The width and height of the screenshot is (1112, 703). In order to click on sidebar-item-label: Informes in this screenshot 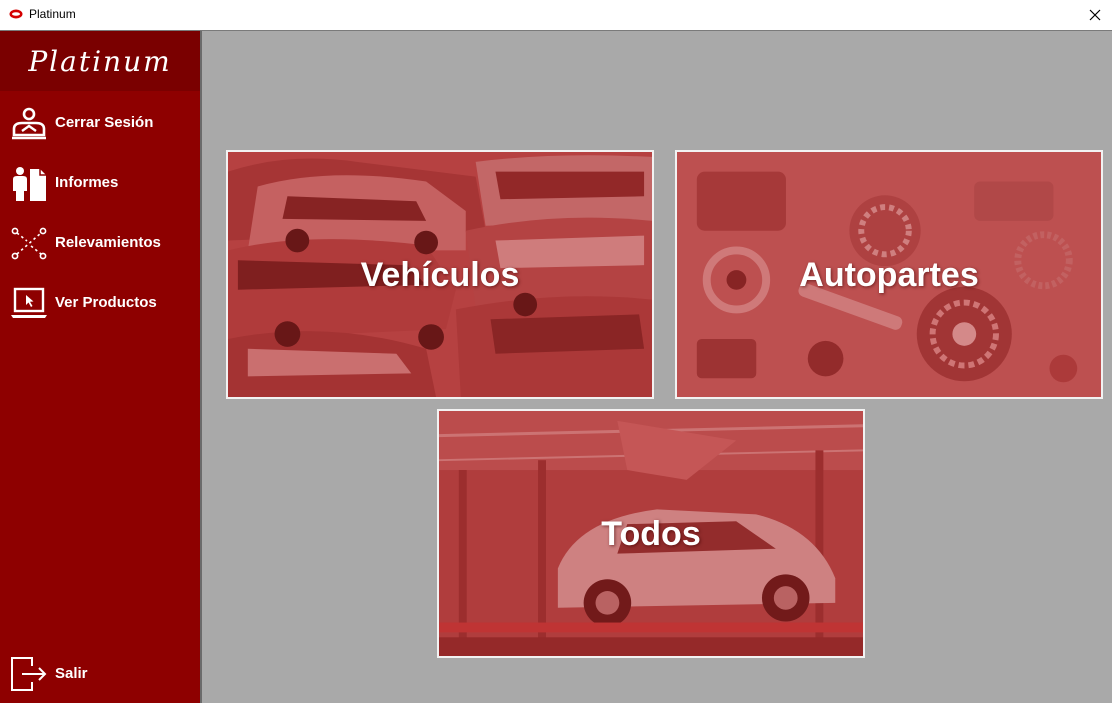, I will do `click(87, 182)`.